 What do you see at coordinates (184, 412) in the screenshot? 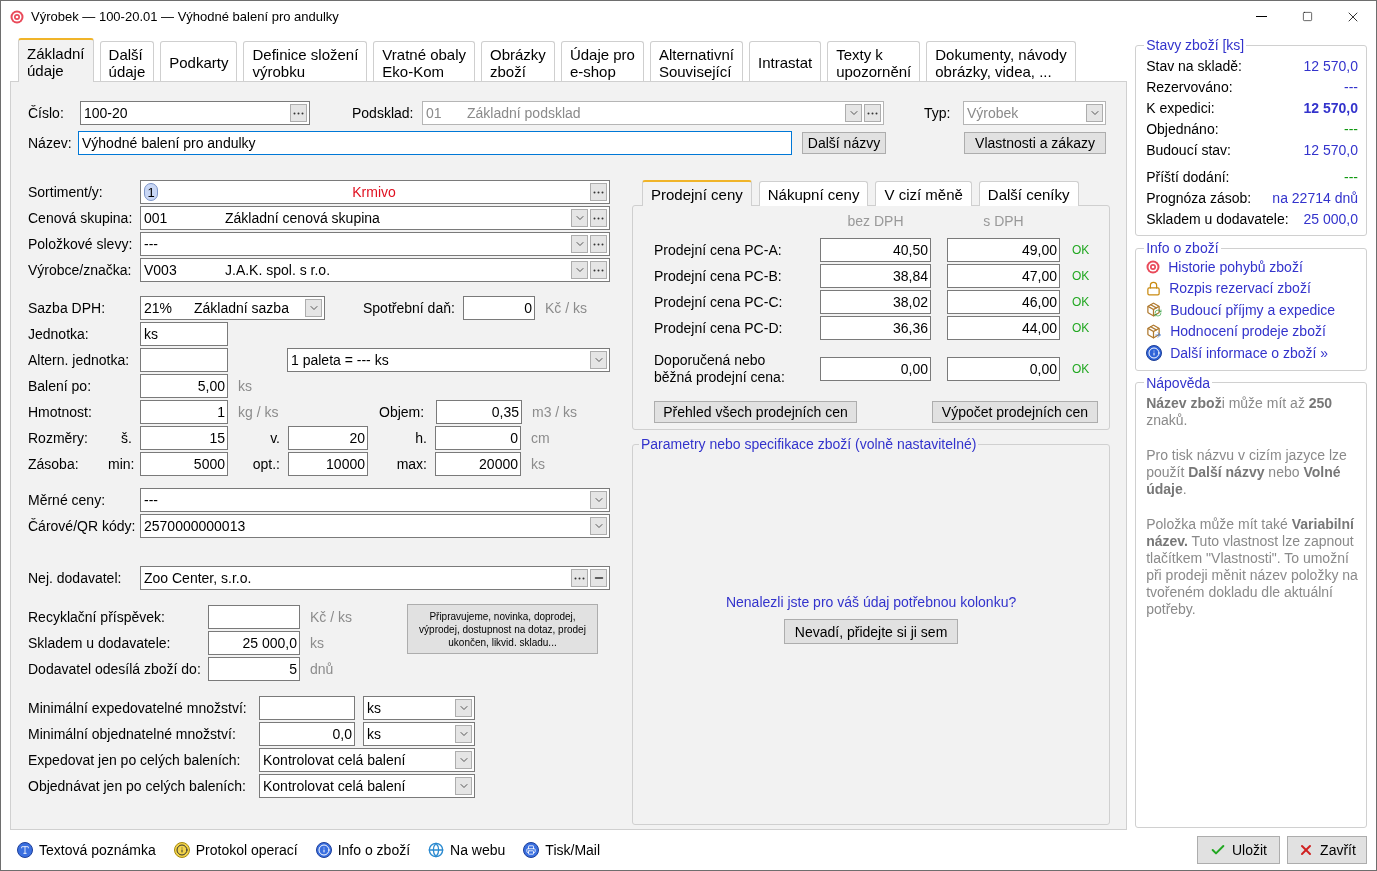
I see `text-field: 1` at bounding box center [184, 412].